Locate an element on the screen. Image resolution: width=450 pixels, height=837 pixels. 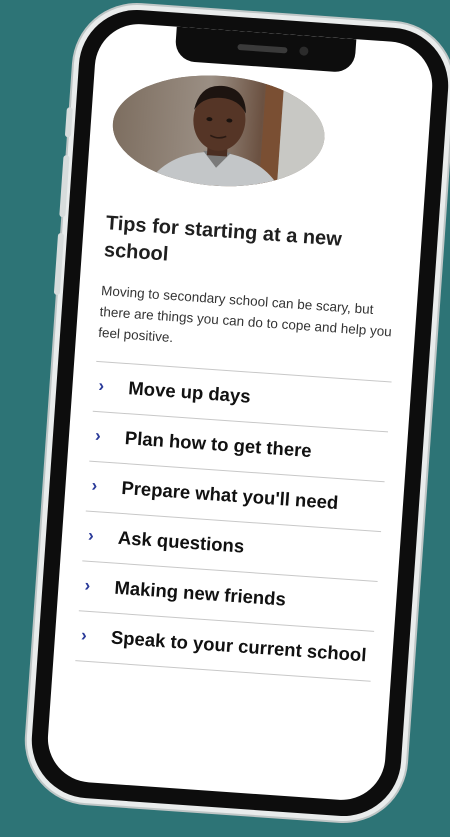
list-item-label: Prepare what you'll need is located at coordinates (229, 495).